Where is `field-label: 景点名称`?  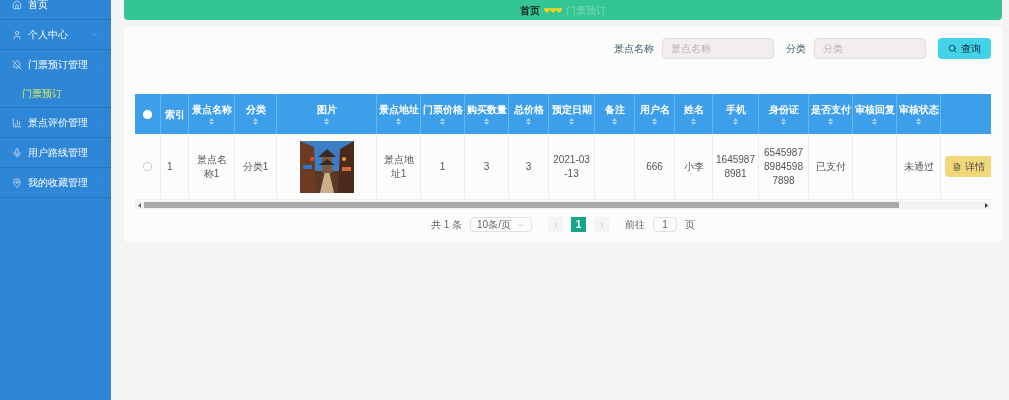
field-label: 景点名称 is located at coordinates (634, 49).